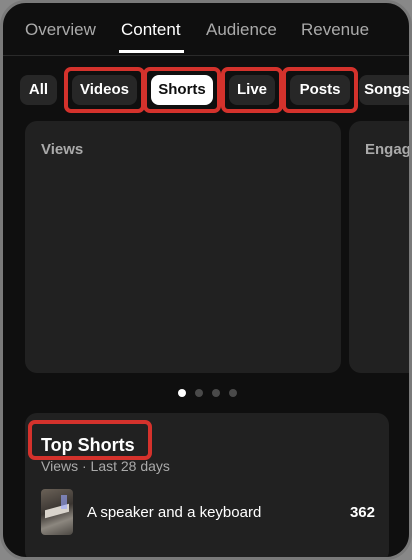  Describe the element at coordinates (174, 512) in the screenshot. I see `short-title: A speaker and a keyboard` at that location.